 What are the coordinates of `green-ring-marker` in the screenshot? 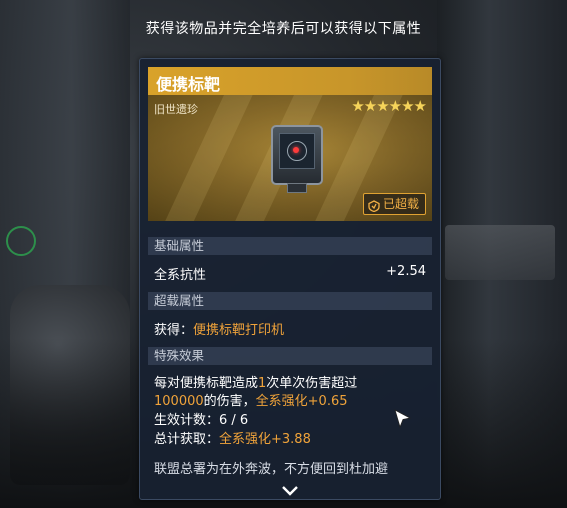 It's located at (21, 241).